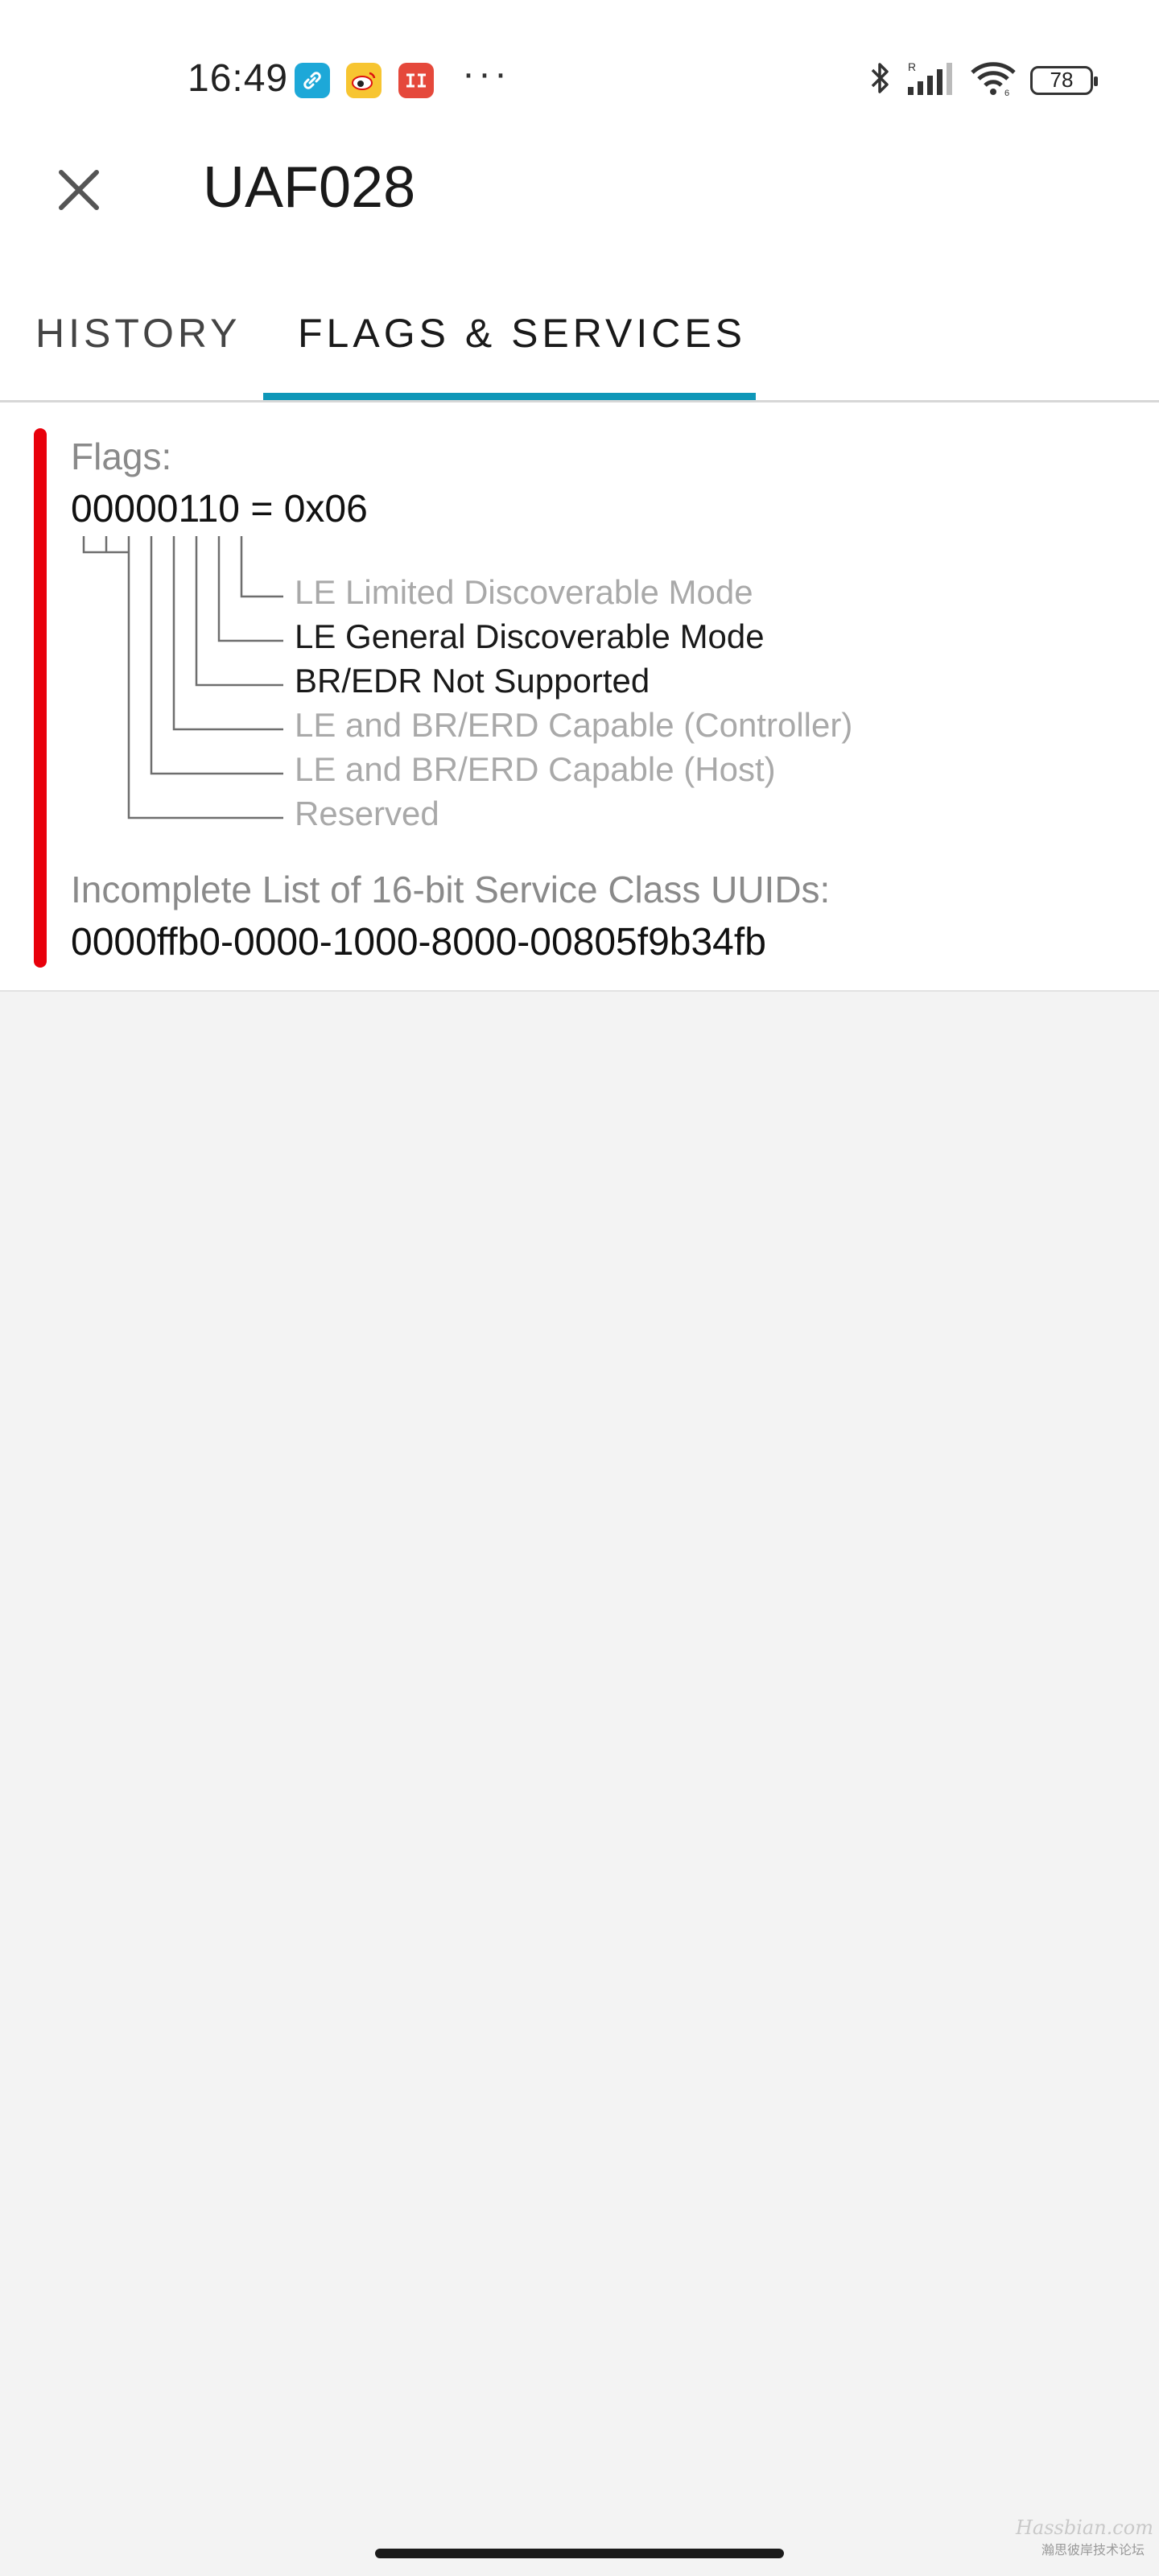  What do you see at coordinates (579, 2553) in the screenshot?
I see `home-indicator` at bounding box center [579, 2553].